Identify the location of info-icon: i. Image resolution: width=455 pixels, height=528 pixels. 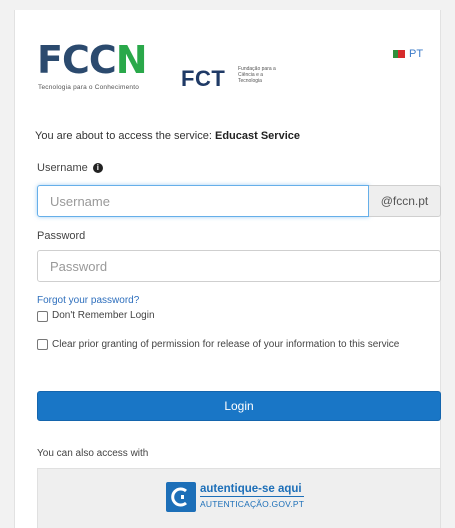
(97, 168).